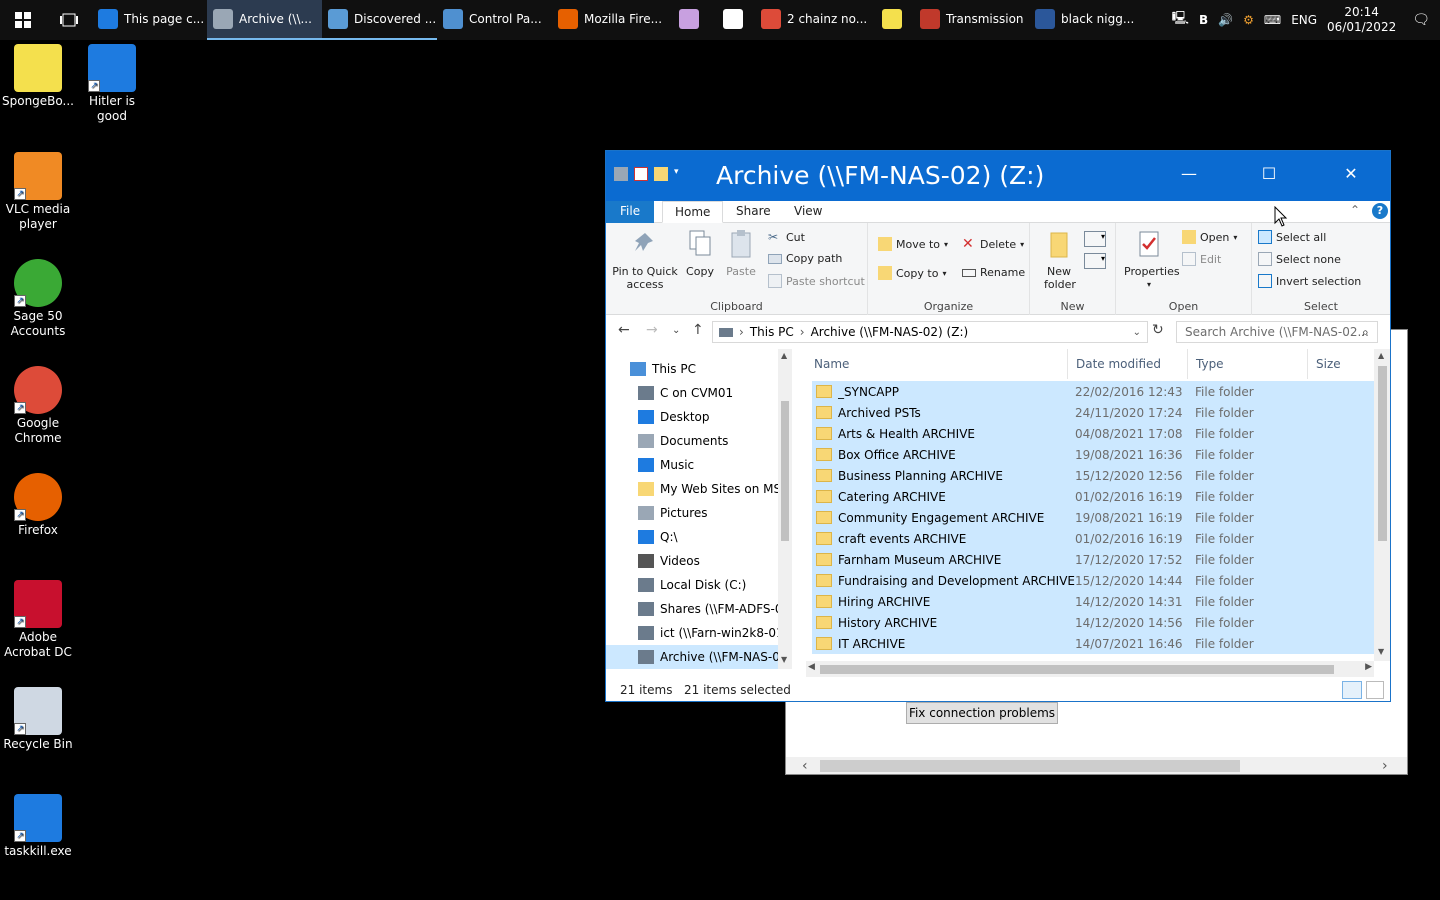  I want to click on nav-item: Shares (\\FM-ADFS-01, so click(692, 609).